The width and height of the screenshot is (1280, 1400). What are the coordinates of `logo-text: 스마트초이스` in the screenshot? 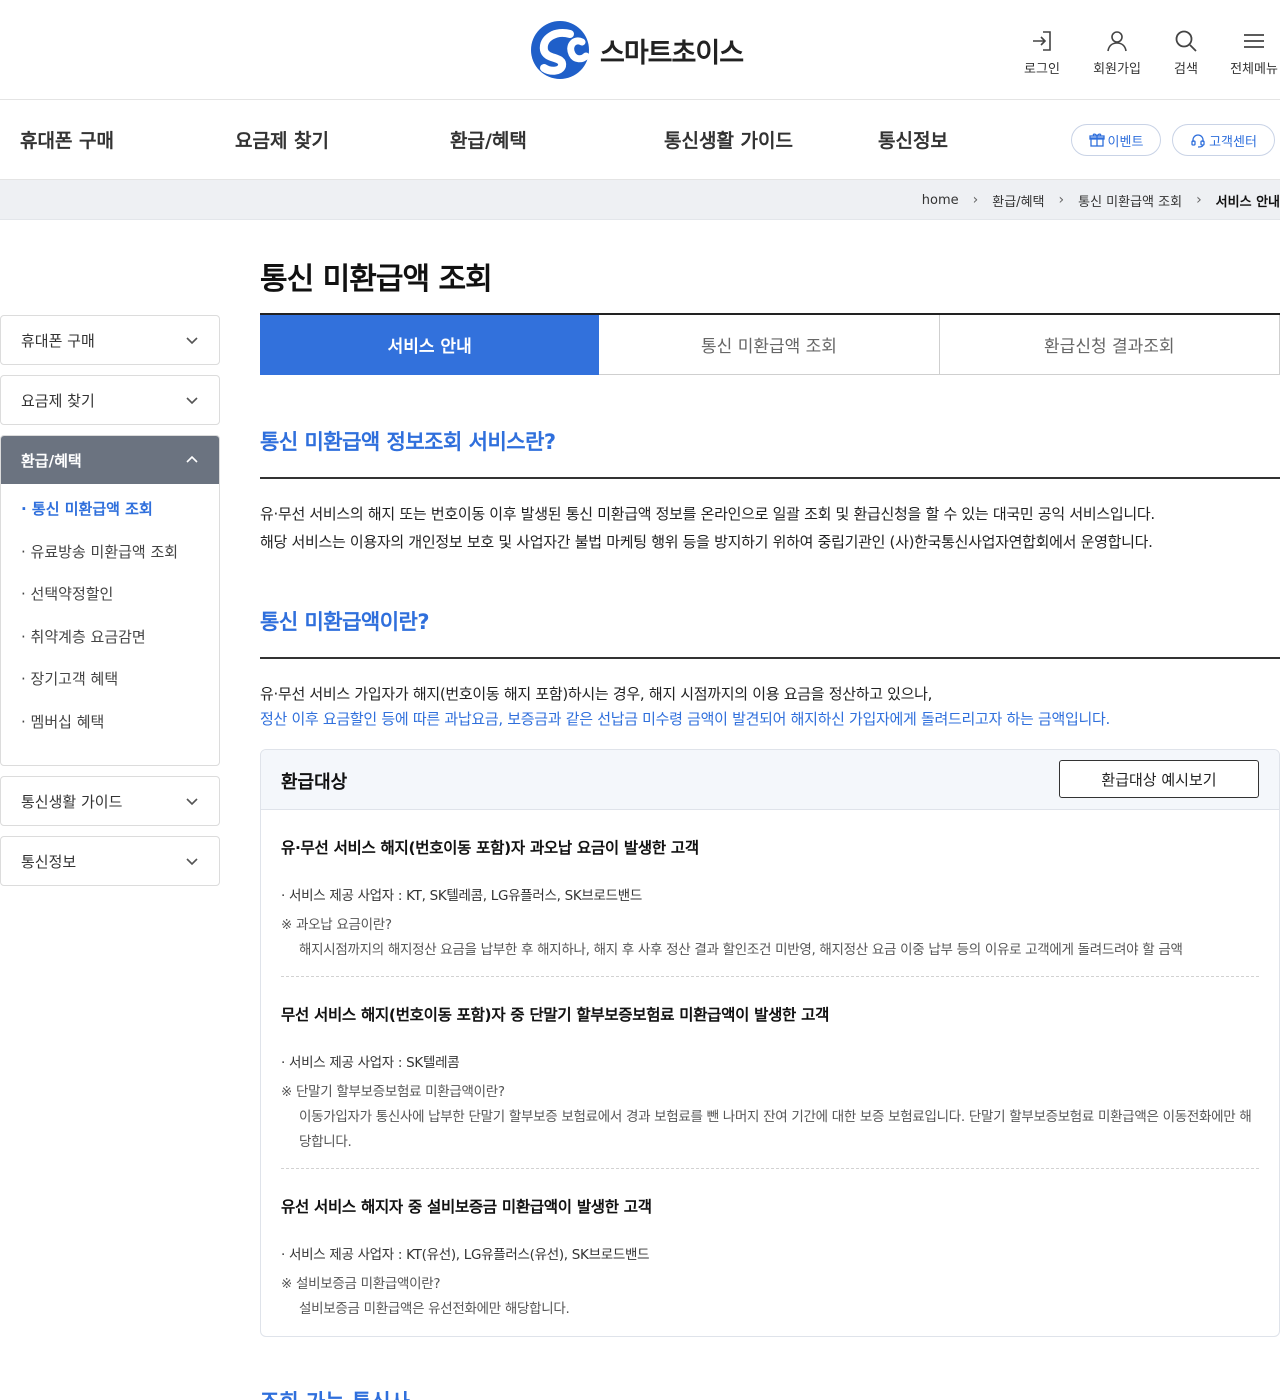 It's located at (672, 53).